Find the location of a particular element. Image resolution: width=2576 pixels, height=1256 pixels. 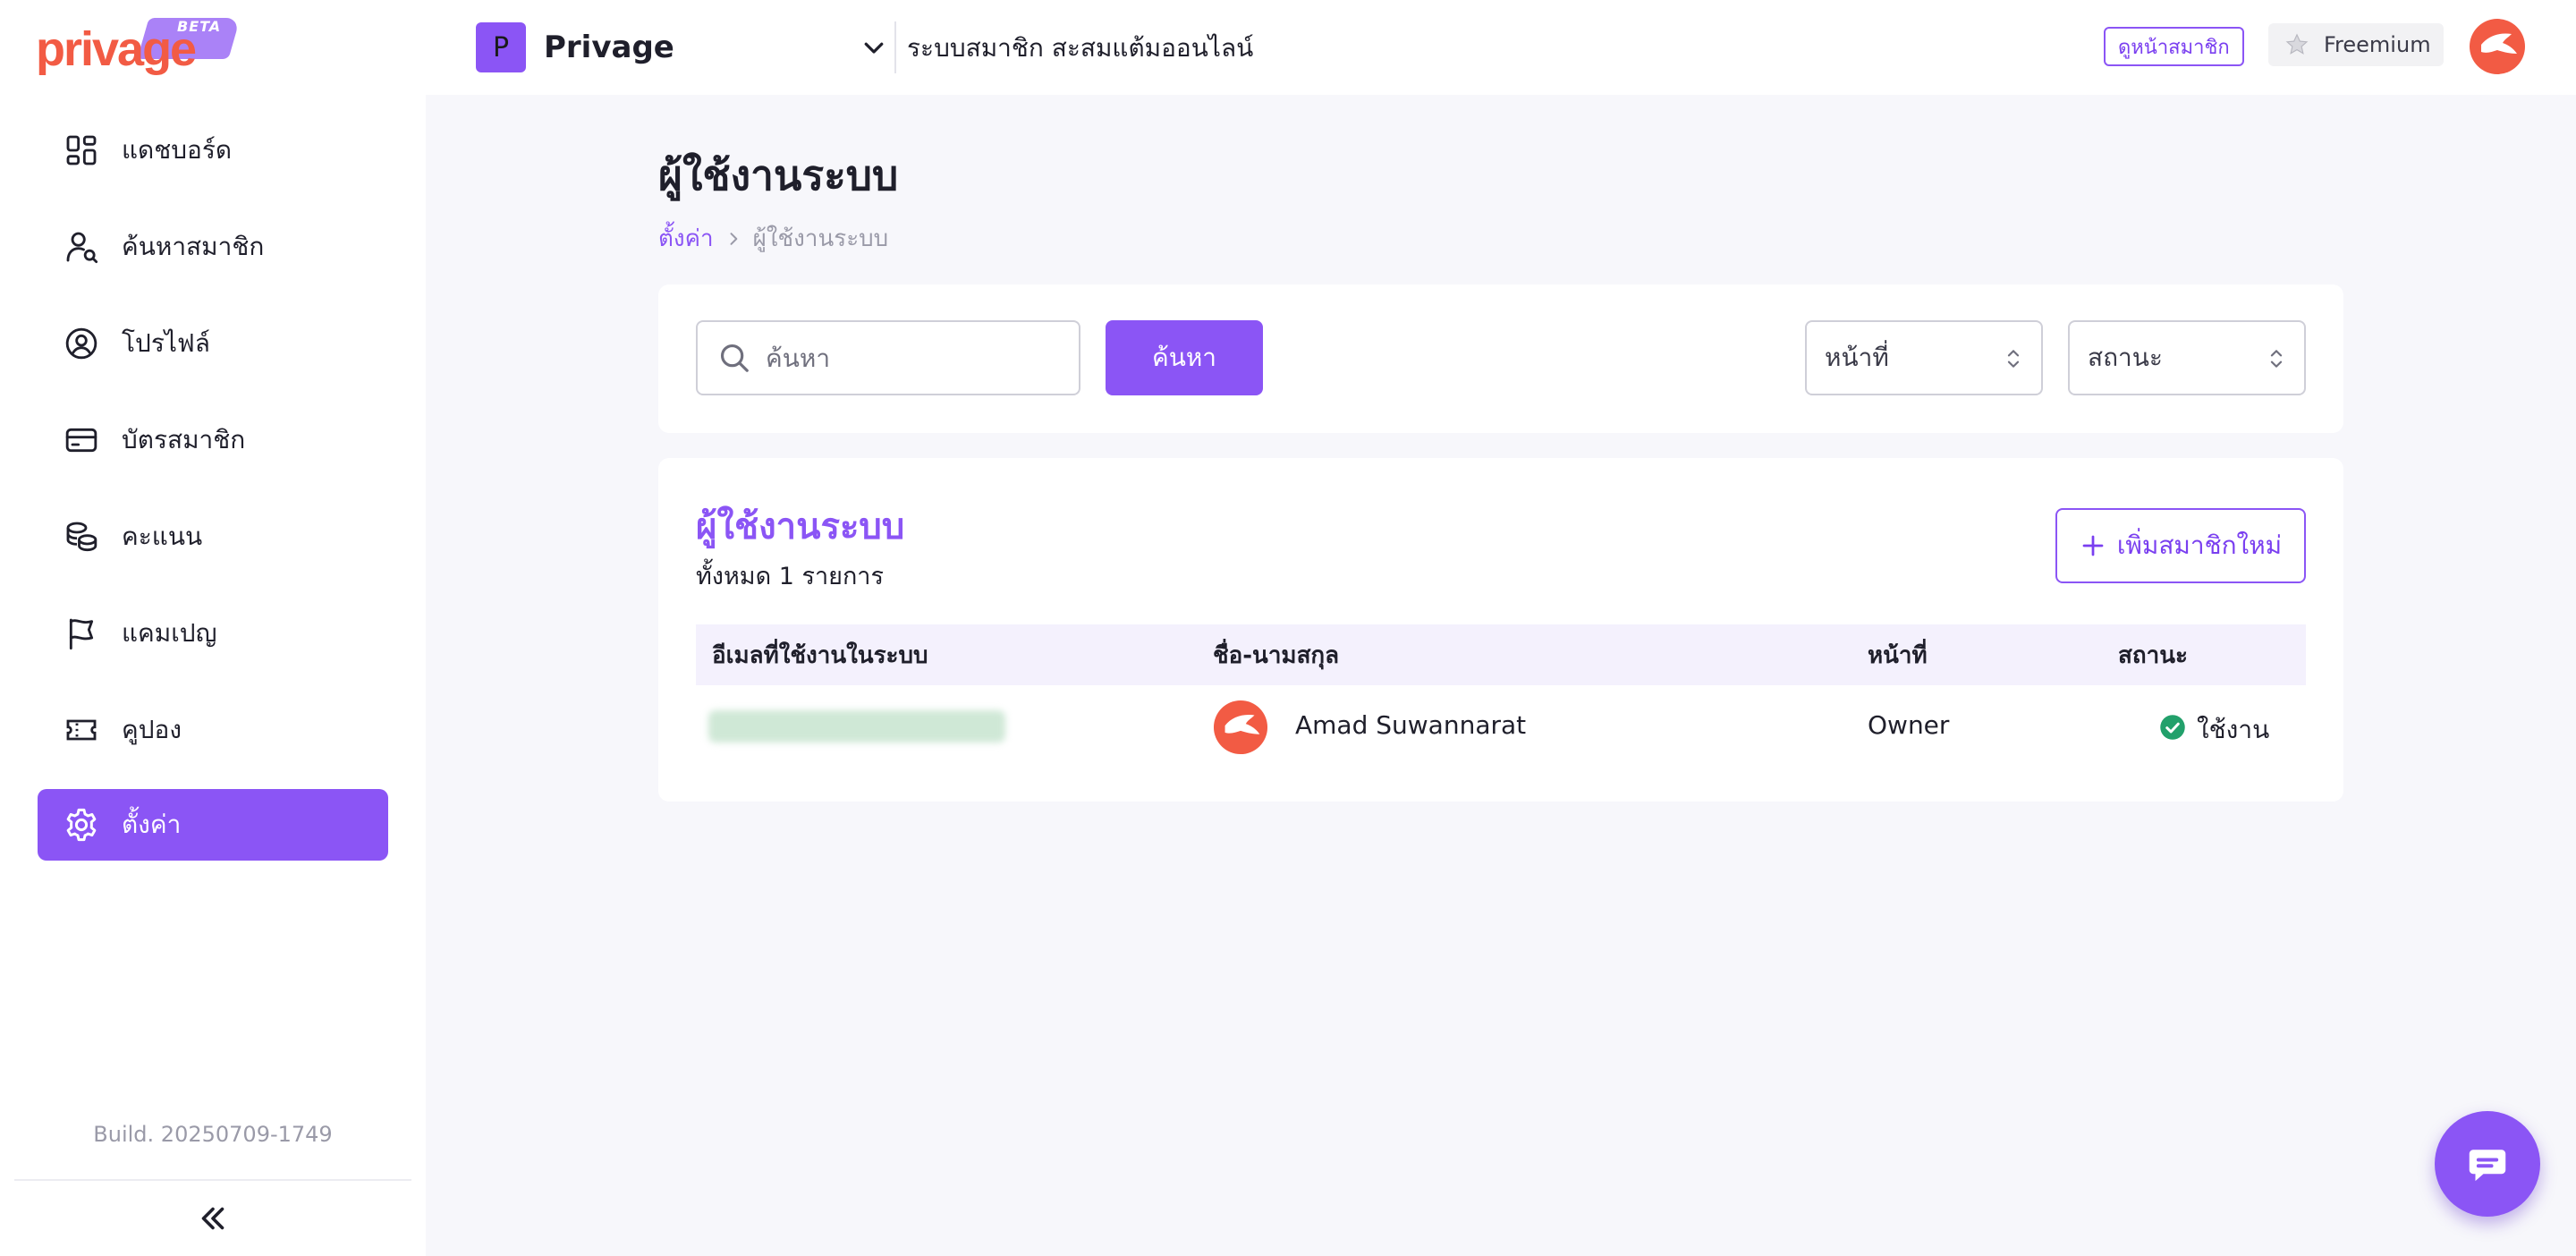

column-header-role: หน้าที่ is located at coordinates (1898, 655).